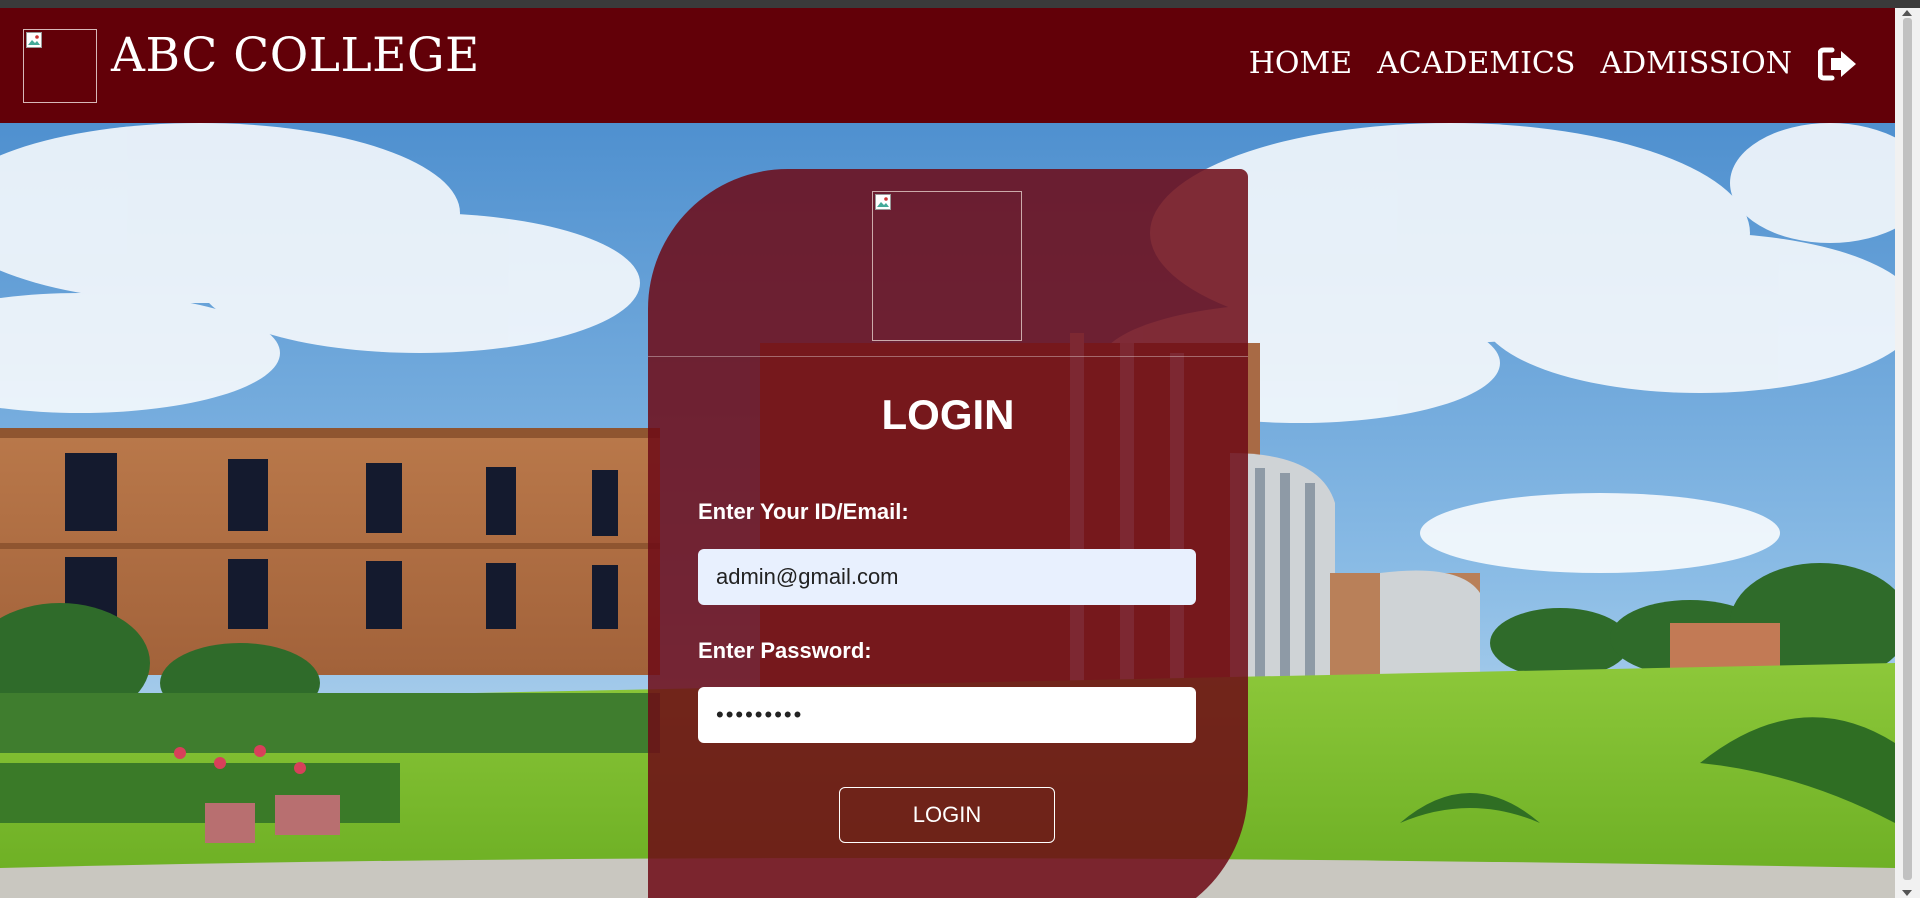 Image resolution: width=1920 pixels, height=898 pixels. I want to click on brand-logo-image, so click(60, 66).